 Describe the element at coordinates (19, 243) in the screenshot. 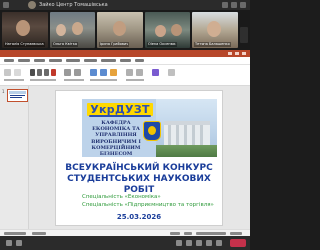

I see `people-icon` at that location.